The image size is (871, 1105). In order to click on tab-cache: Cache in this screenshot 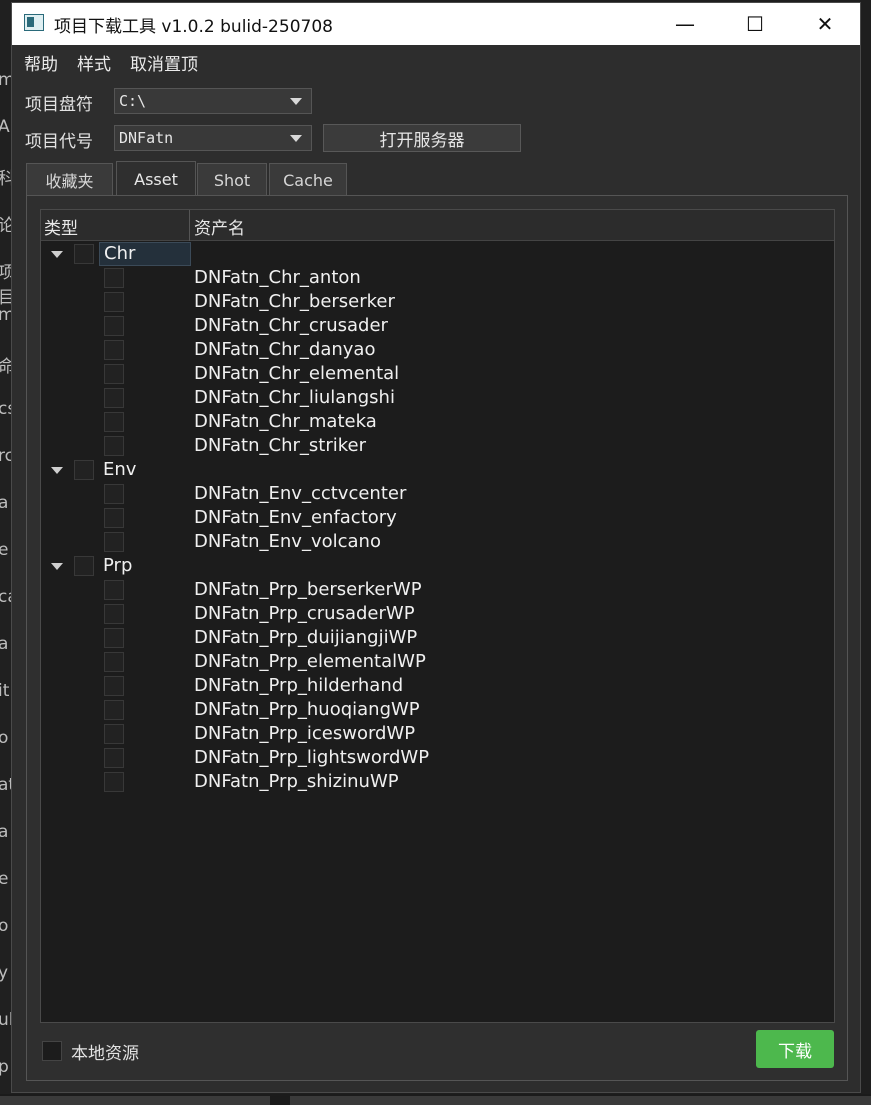, I will do `click(308, 179)`.